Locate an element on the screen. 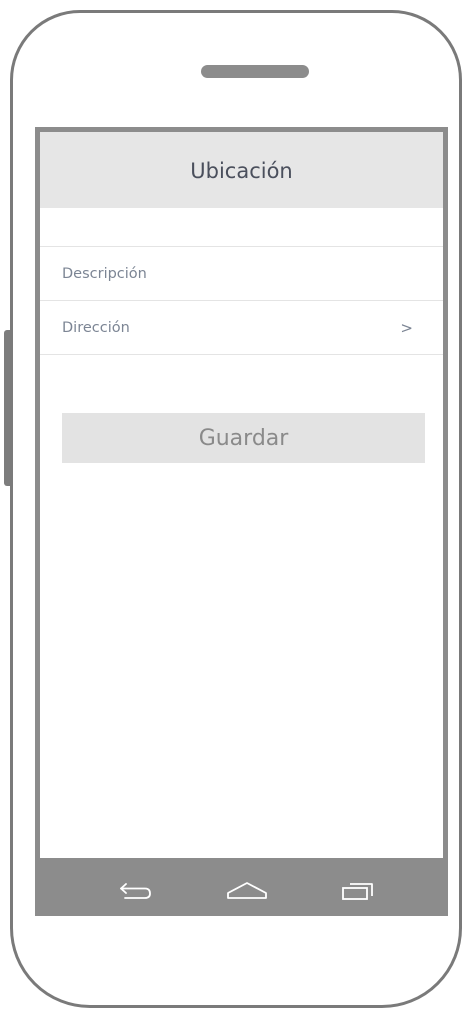 The height and width of the screenshot is (1016, 472). address-field: Dirección > is located at coordinates (241, 327).